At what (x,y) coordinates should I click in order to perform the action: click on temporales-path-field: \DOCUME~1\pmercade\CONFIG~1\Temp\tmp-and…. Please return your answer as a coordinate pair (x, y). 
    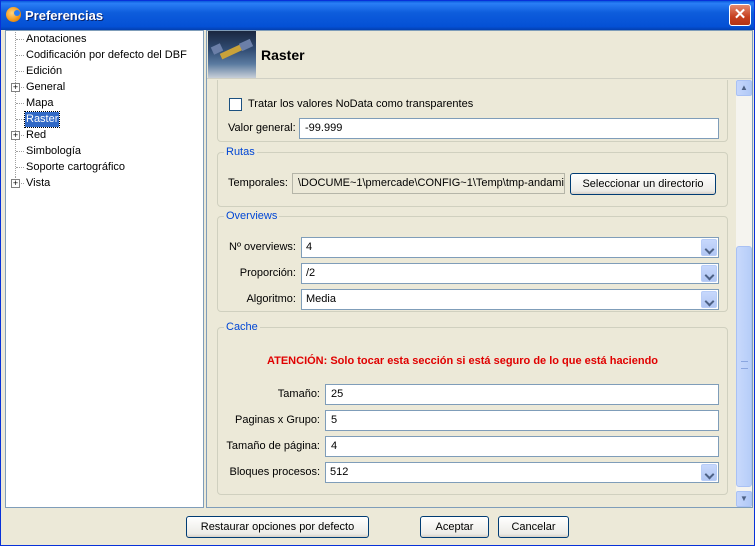
    Looking at the image, I should click on (428, 183).